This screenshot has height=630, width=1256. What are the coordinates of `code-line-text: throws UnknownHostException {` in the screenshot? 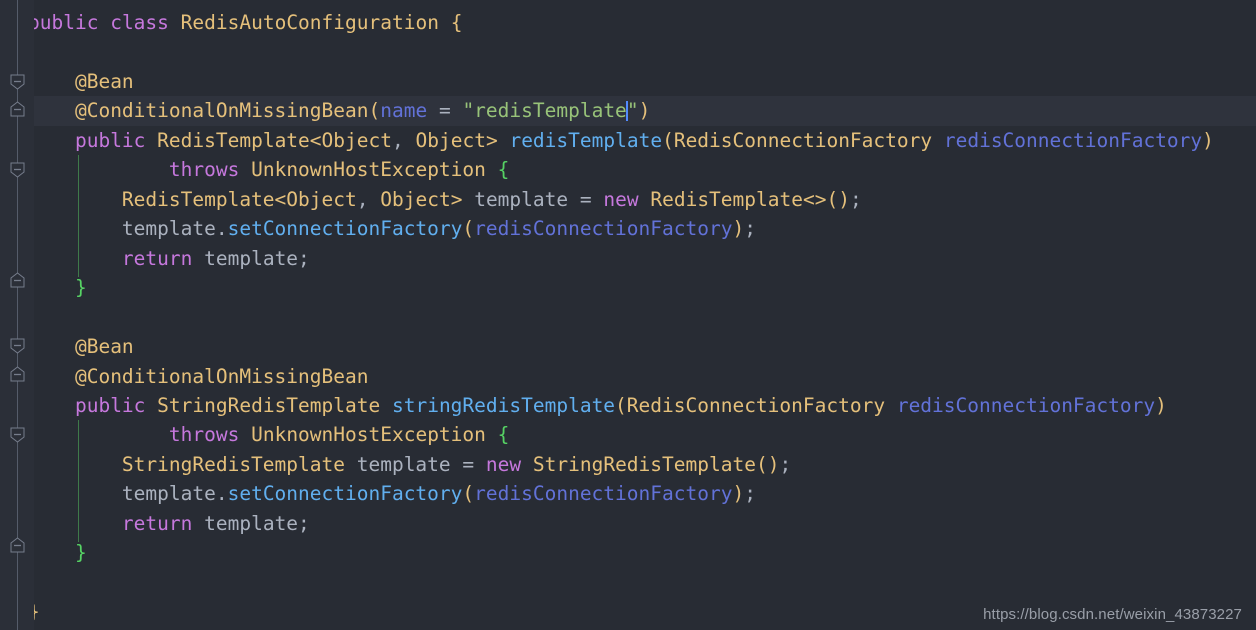 It's located at (255, 170).